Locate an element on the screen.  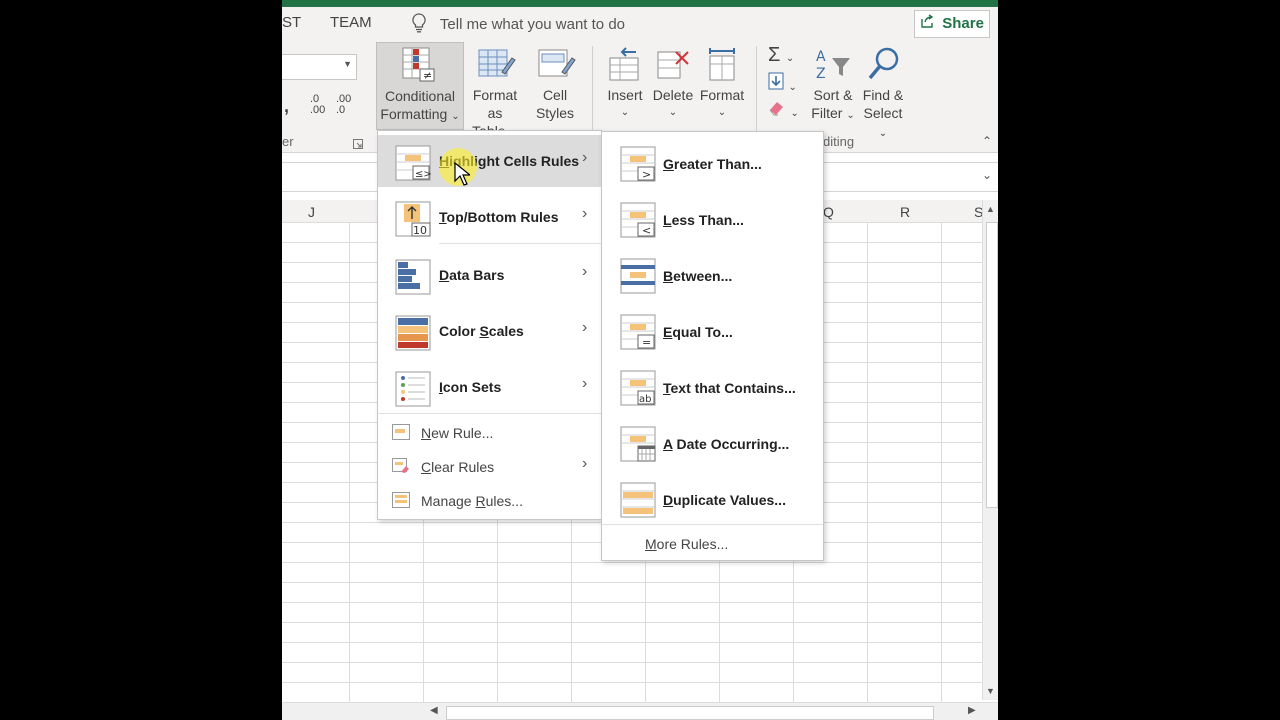
scroll-up-icon: ▲ is located at coordinates (990, 209).